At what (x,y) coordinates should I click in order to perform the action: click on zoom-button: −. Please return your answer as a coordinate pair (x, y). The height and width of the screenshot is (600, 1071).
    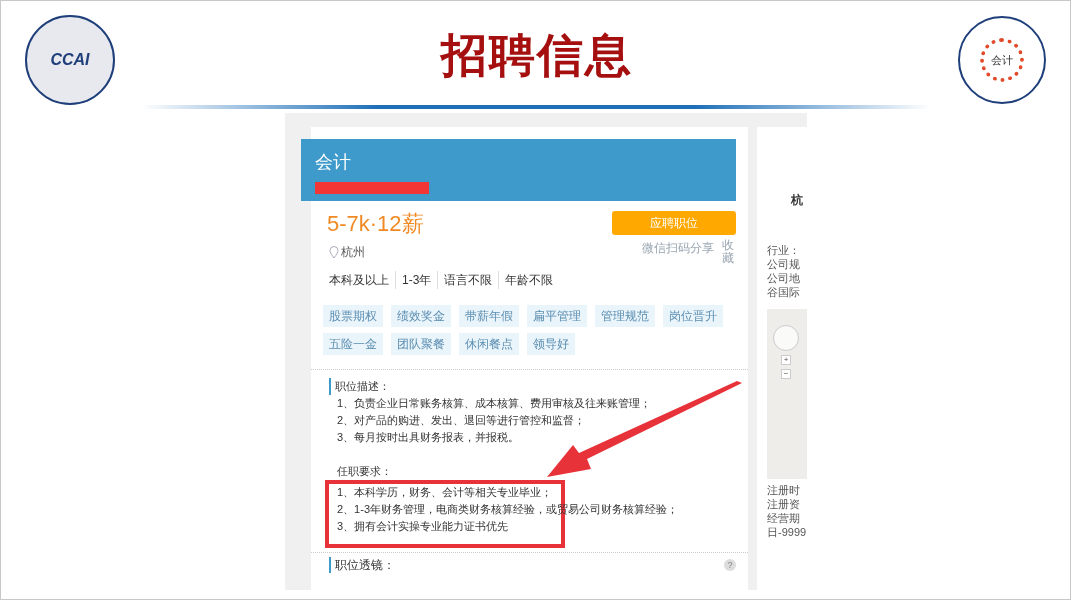
    Looking at the image, I should click on (786, 374).